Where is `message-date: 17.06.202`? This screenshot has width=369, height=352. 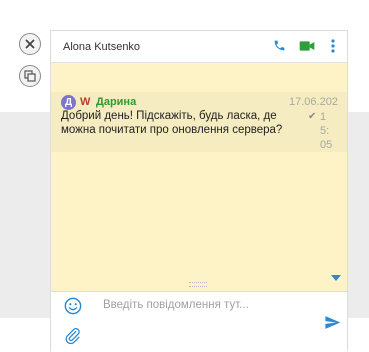 message-date: 17.06.202 is located at coordinates (313, 102).